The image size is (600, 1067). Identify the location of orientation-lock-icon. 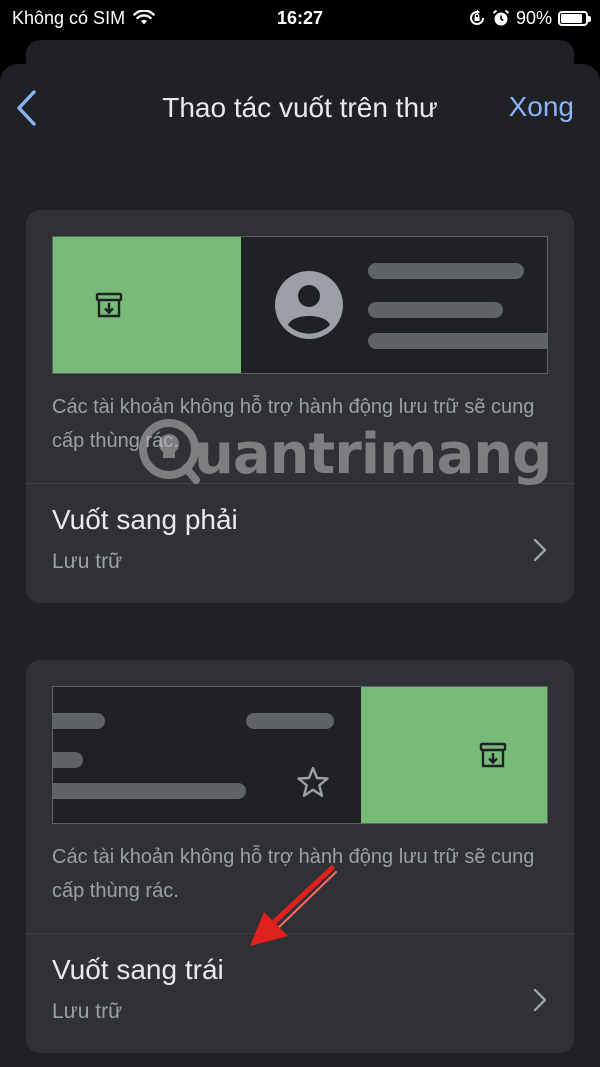
(477, 17).